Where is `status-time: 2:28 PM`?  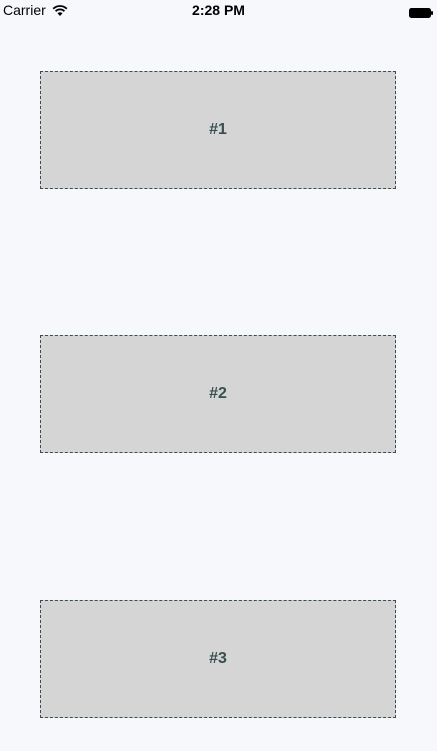 status-time: 2:28 PM is located at coordinates (218, 10).